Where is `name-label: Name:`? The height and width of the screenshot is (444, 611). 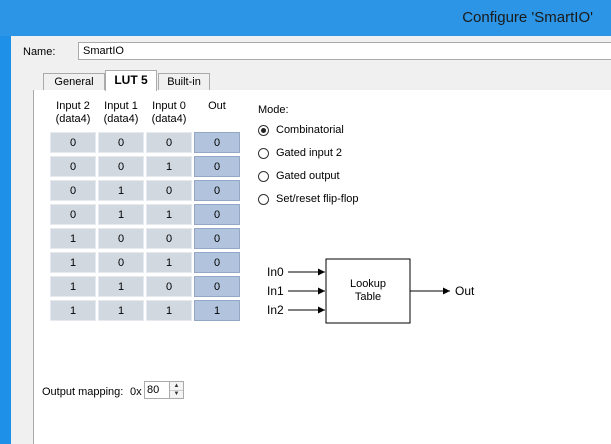
name-label: Name: is located at coordinates (39, 52).